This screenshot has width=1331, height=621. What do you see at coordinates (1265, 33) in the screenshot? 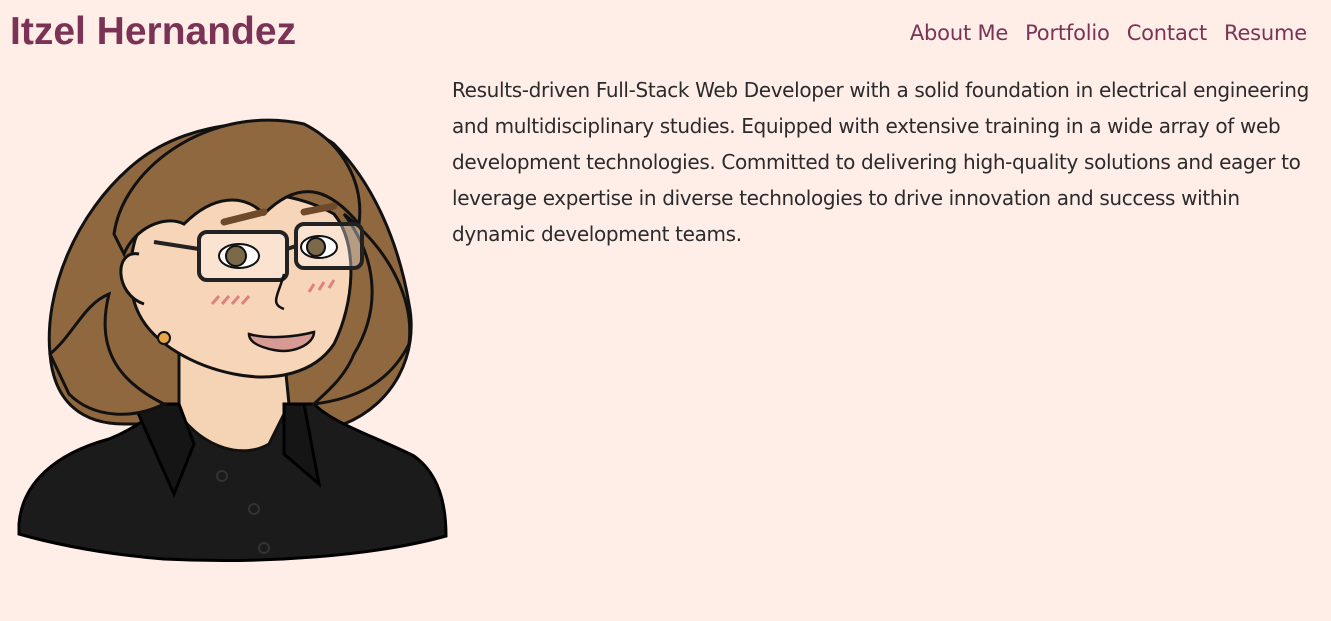
I see `nav-link-resume: Resume` at bounding box center [1265, 33].